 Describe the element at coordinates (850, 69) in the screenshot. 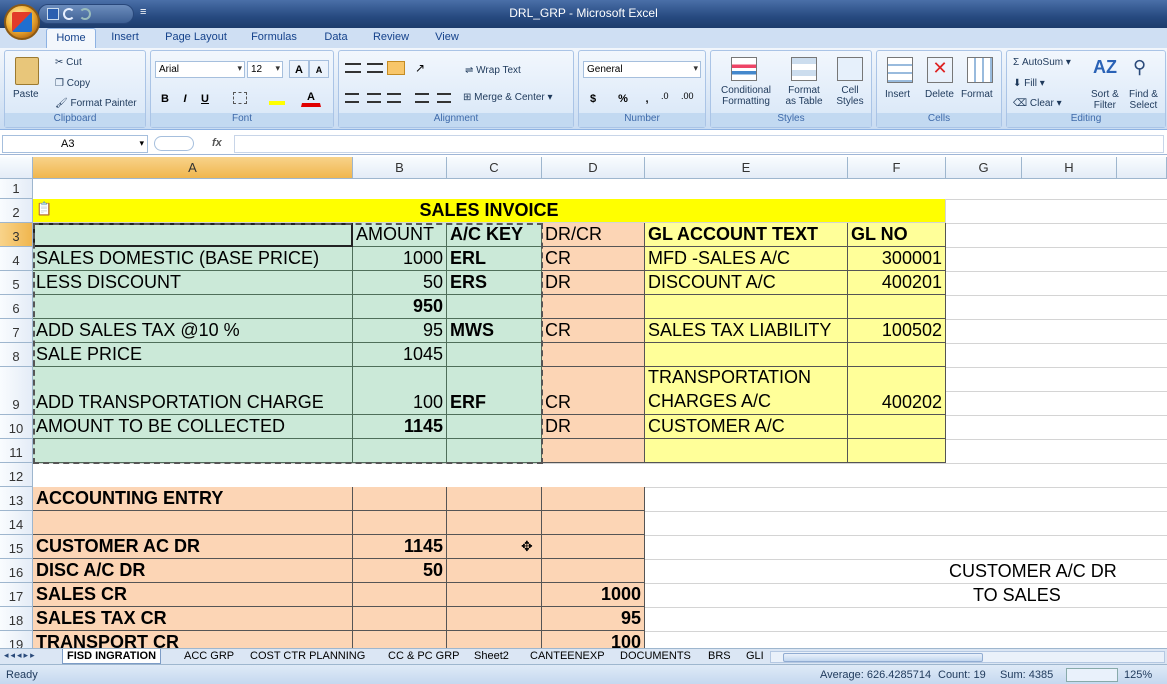

I see `cell-styles-icon` at that location.